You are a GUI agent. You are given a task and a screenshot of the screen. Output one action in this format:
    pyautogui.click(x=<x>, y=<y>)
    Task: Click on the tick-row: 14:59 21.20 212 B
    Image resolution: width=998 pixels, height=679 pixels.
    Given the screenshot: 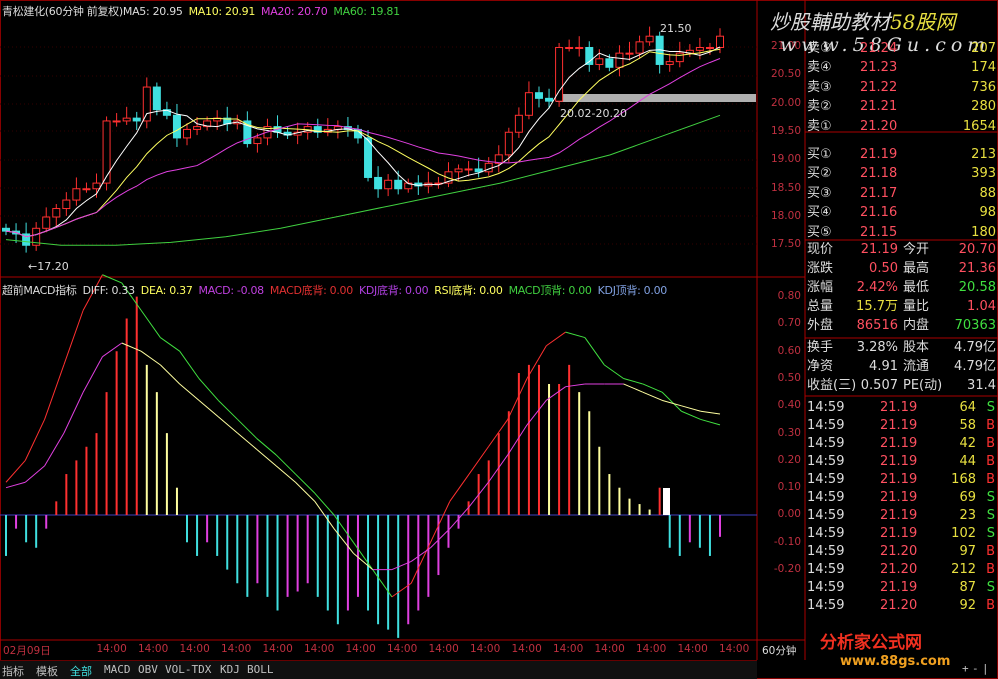 What is the action you would take?
    pyautogui.click(x=901, y=570)
    